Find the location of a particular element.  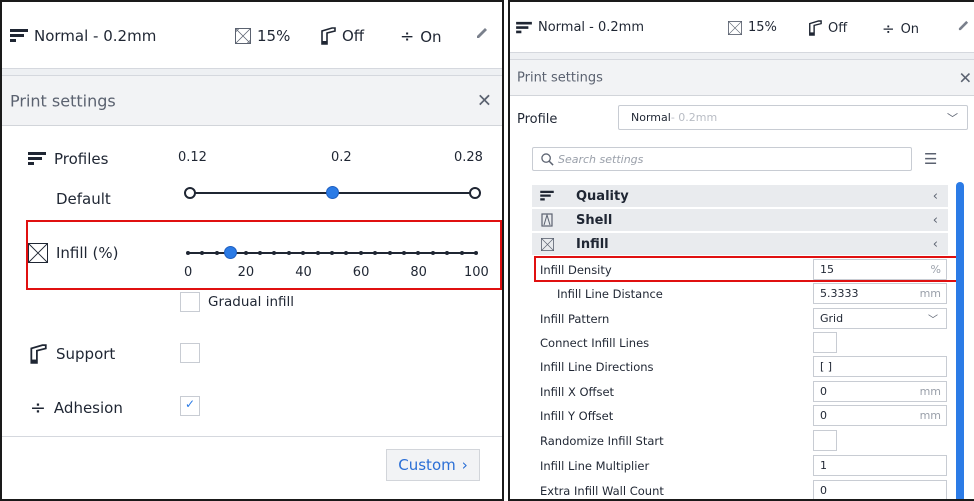

settings-visibility-menu-icon: ☰ is located at coordinates (930, 159).